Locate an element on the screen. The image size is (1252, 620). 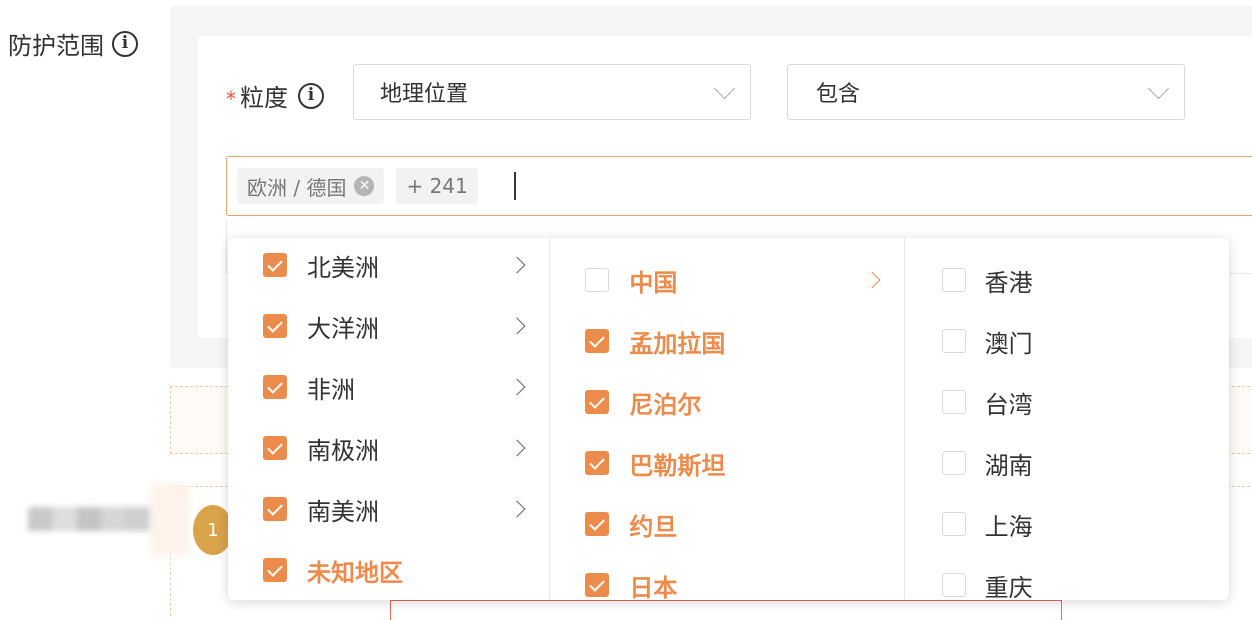
option-label: 日本 is located at coordinates (653, 587).